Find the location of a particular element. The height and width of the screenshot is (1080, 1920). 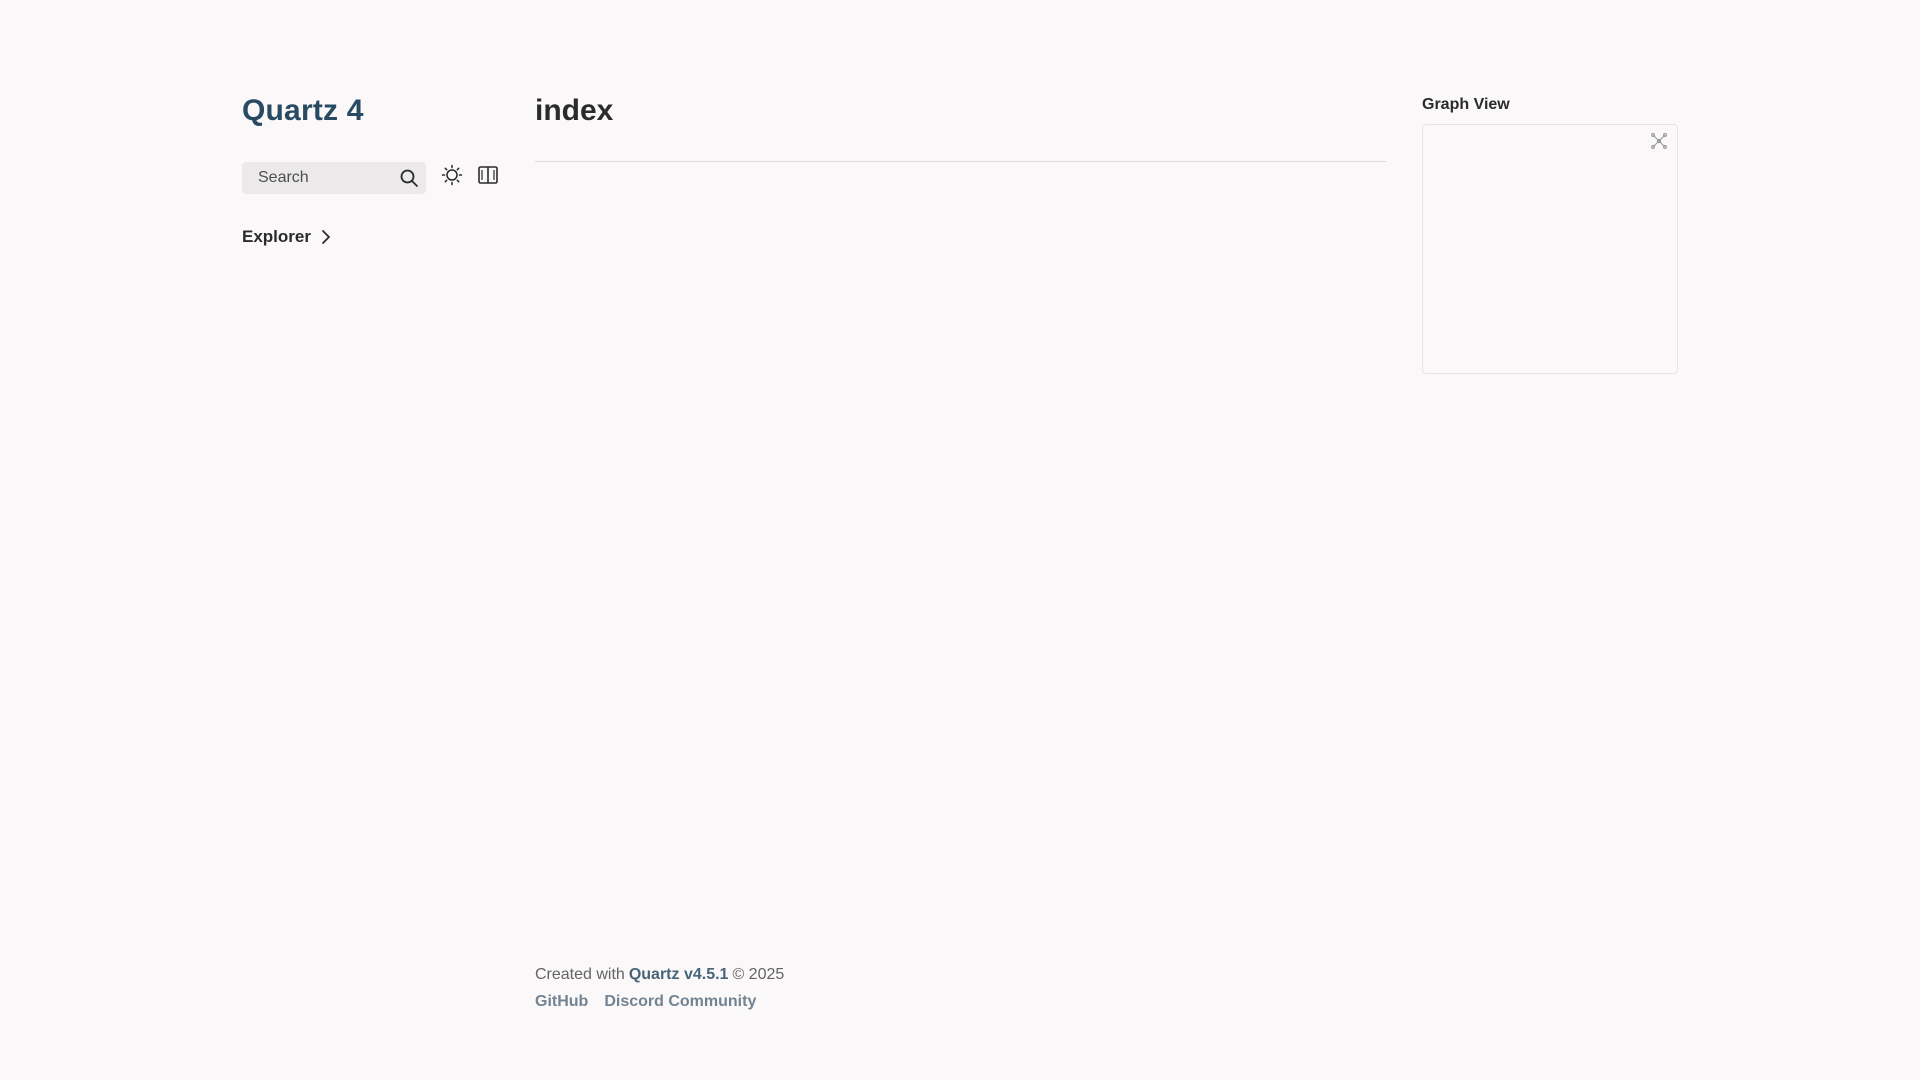

search-label: Search is located at coordinates (283, 177).